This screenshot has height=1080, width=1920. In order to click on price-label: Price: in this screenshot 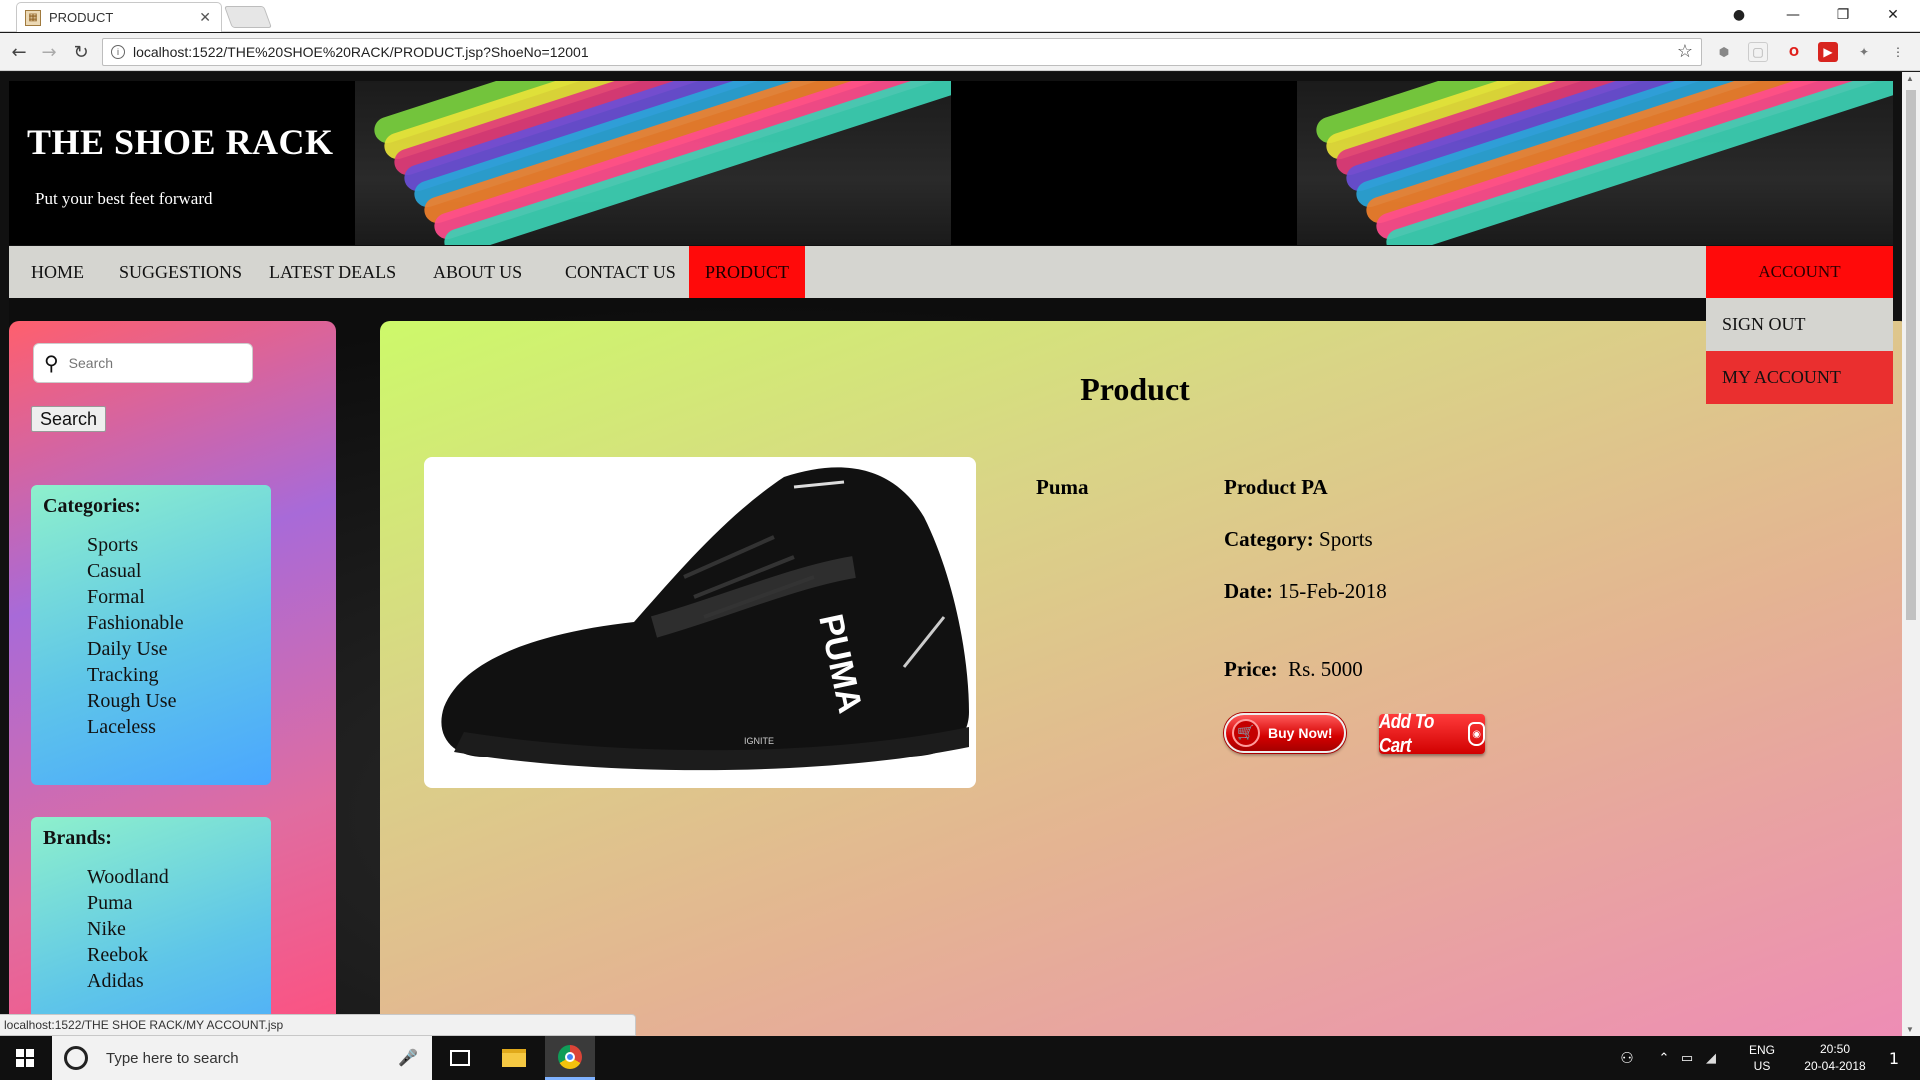, I will do `click(1251, 669)`.